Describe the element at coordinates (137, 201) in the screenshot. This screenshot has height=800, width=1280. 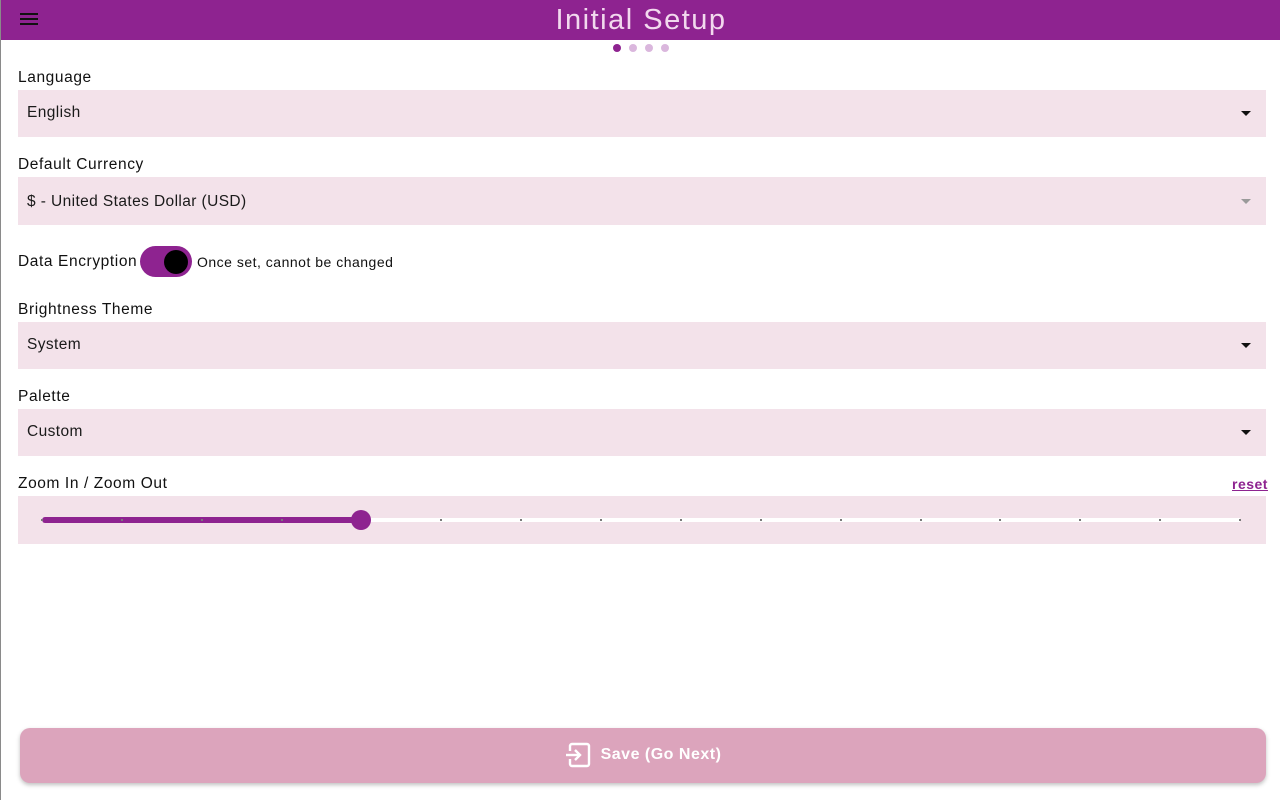
I see `currency-value: $ - United States Dollar (USD)` at that location.